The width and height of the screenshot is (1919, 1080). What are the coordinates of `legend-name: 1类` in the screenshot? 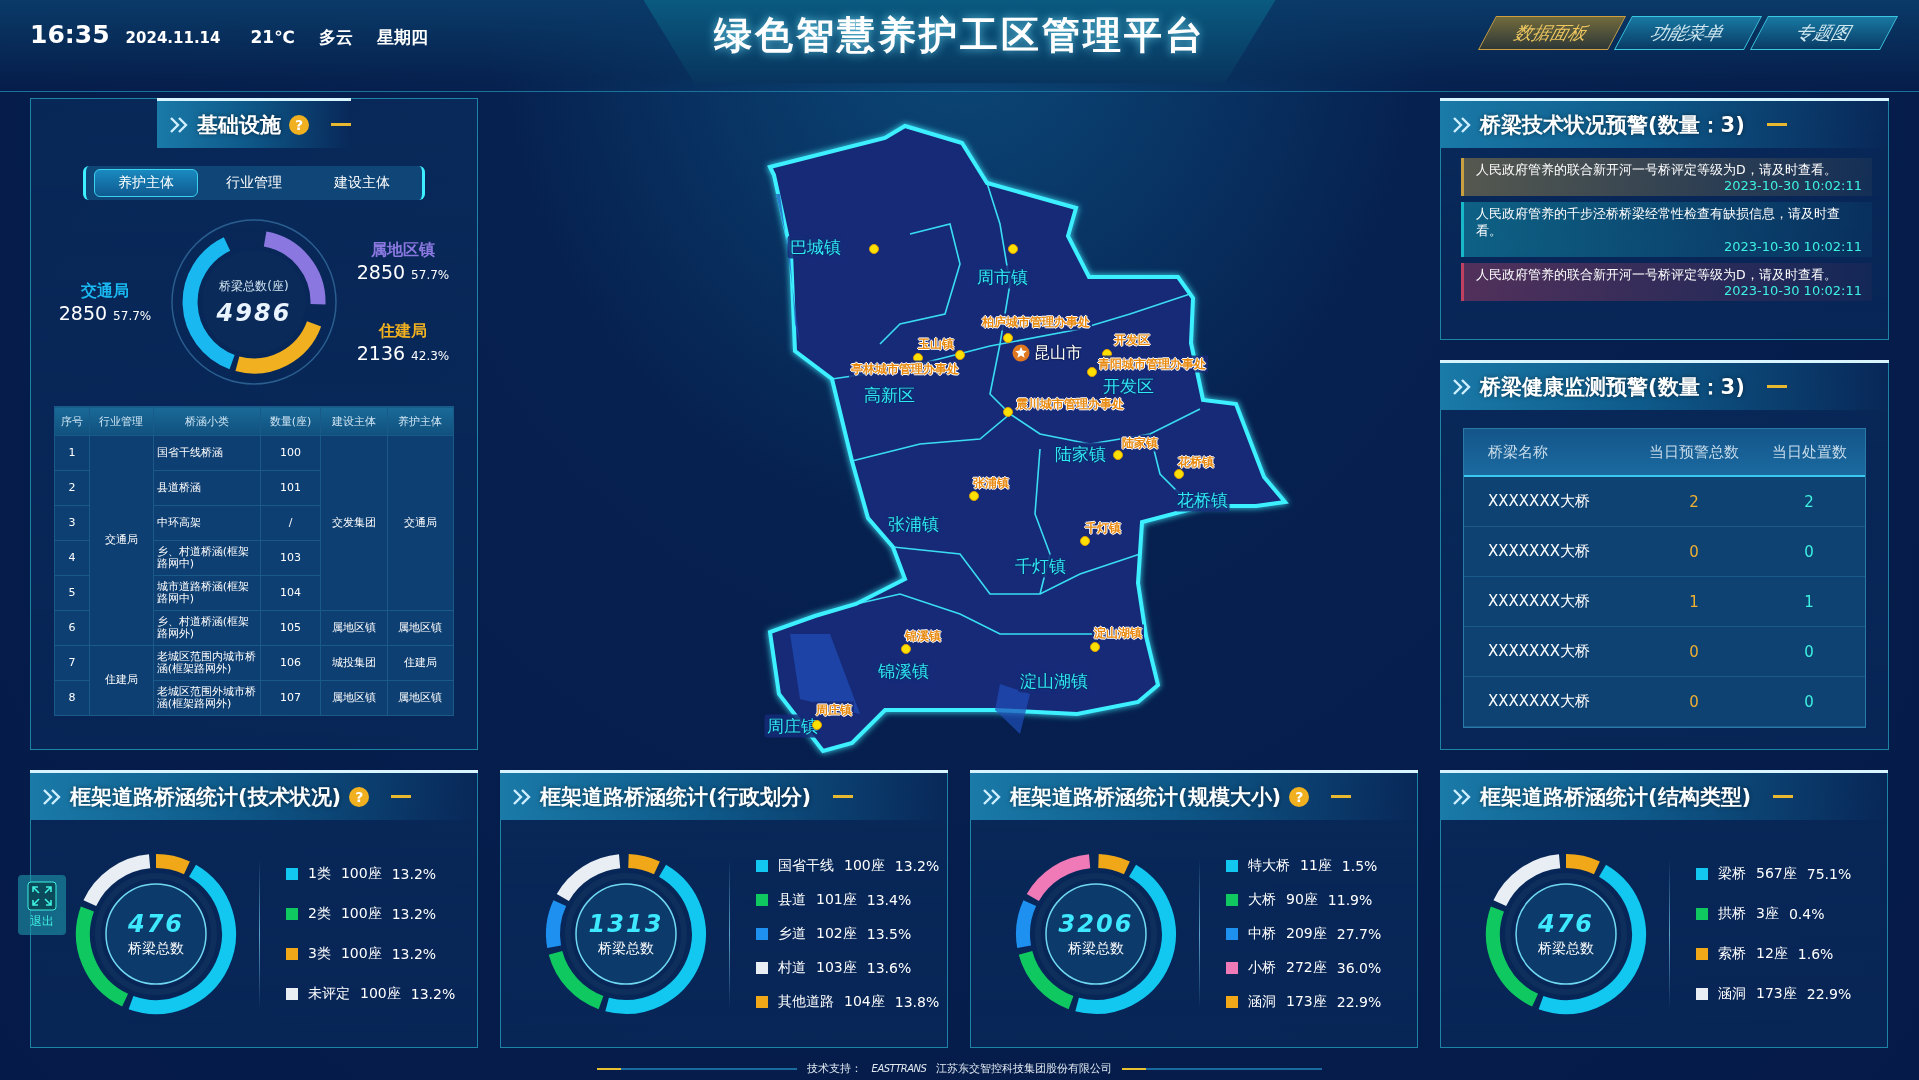 It's located at (319, 874).